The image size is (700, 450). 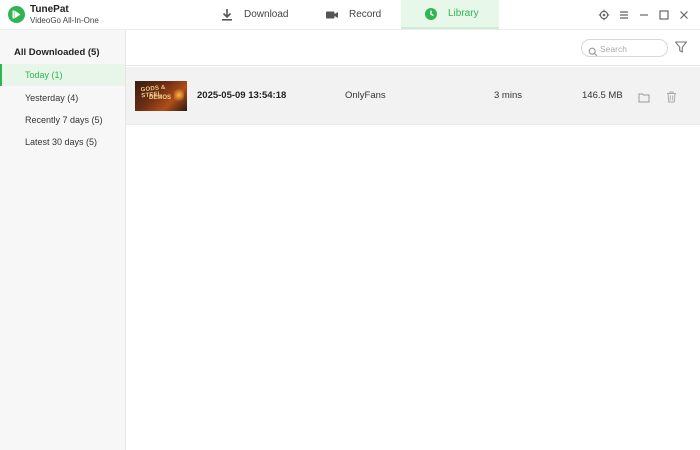 What do you see at coordinates (644, 14) in the screenshot?
I see `minimize-icon` at bounding box center [644, 14].